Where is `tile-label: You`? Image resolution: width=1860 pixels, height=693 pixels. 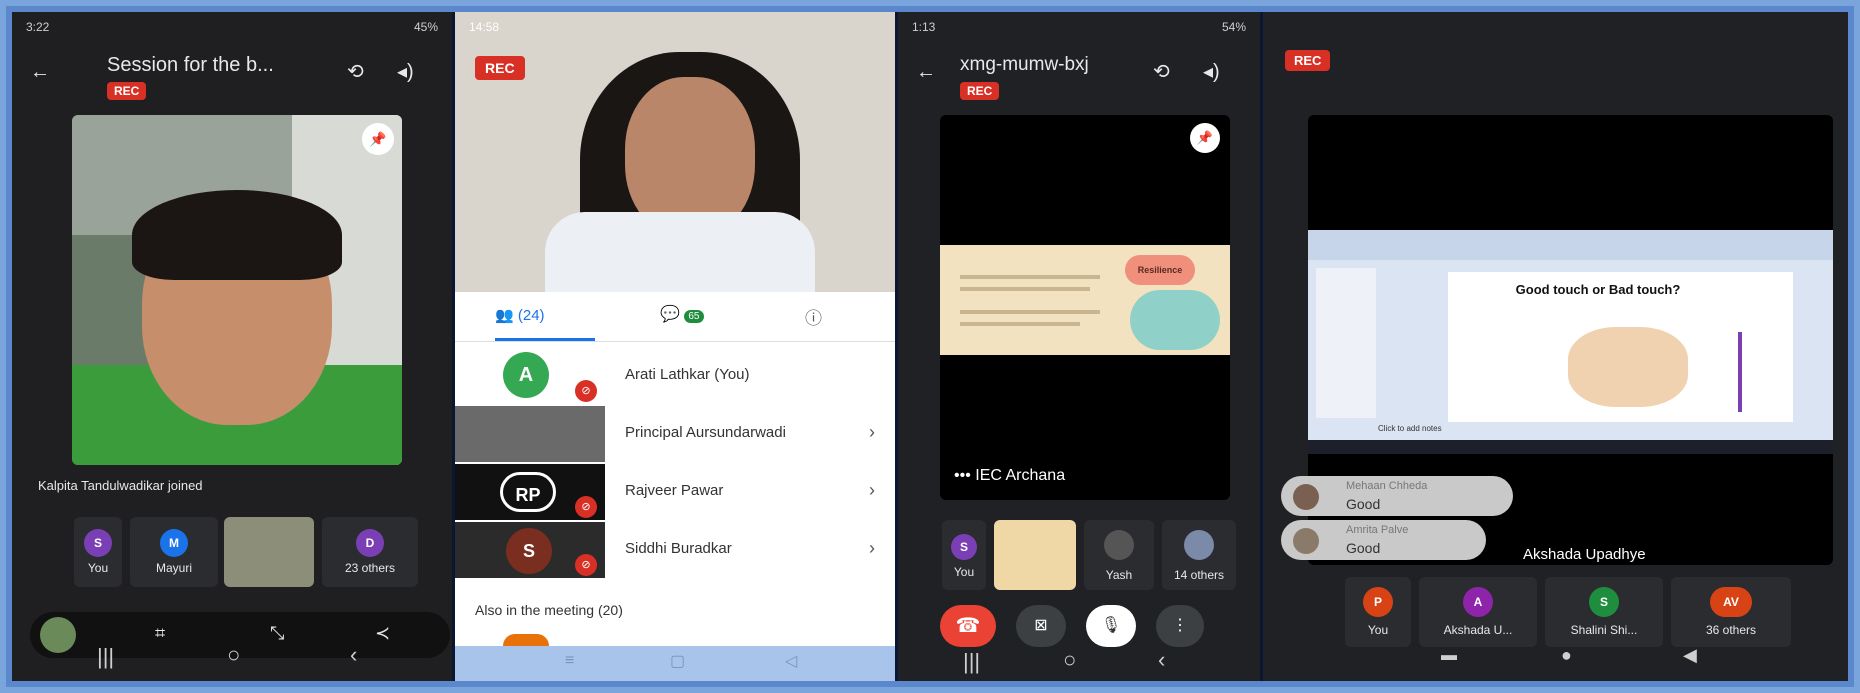
tile-label: You is located at coordinates (964, 572).